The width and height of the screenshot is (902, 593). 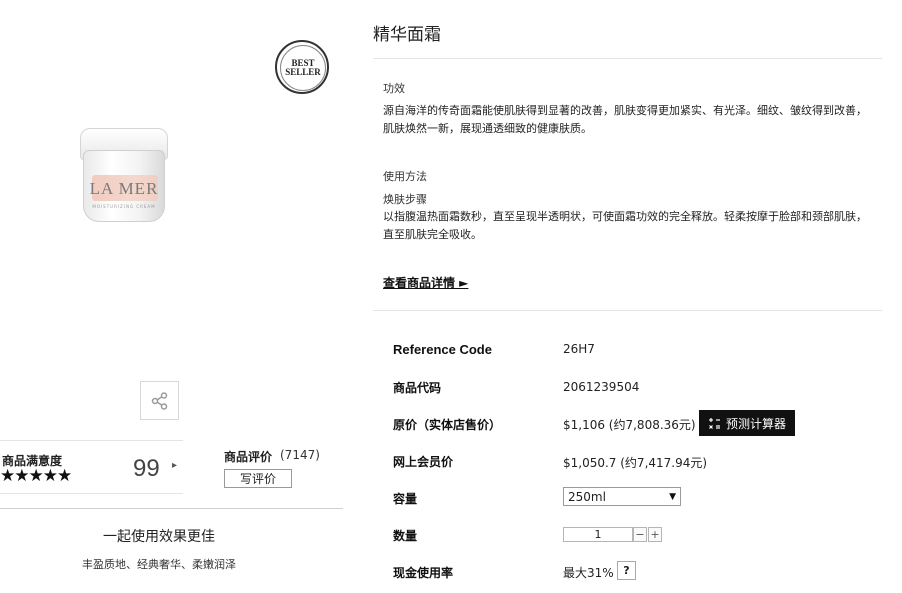 I want to click on reviews-label: 商品评价, so click(x=248, y=457).